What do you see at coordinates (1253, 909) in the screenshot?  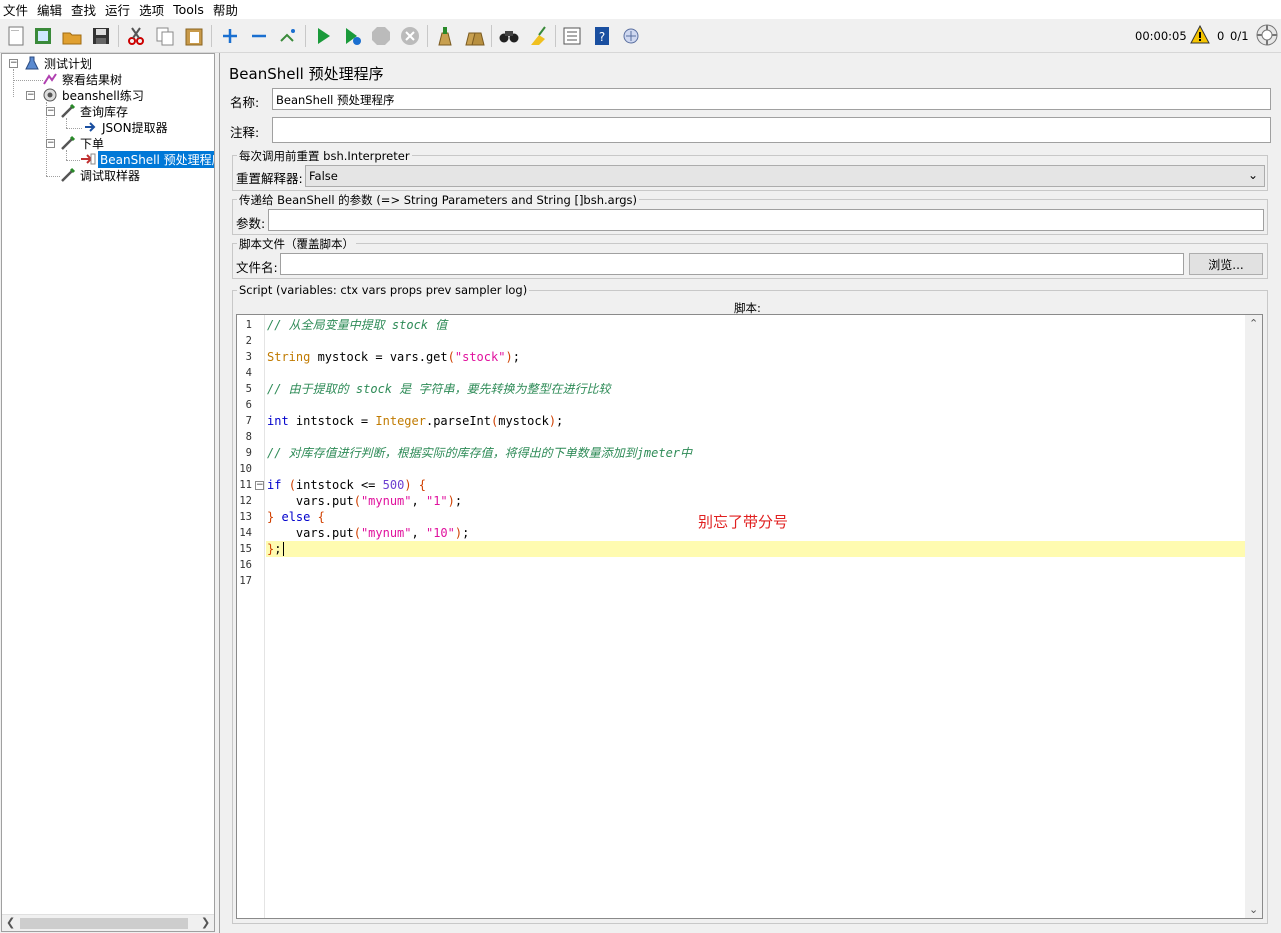 I see `scroll-down-icon: ⌄` at bounding box center [1253, 909].